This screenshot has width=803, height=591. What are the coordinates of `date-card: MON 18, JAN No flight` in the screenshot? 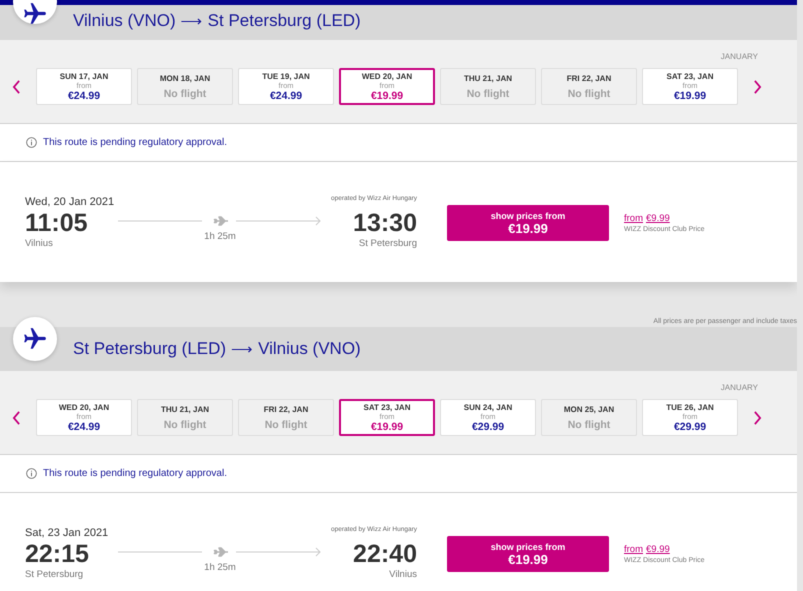 It's located at (185, 86).